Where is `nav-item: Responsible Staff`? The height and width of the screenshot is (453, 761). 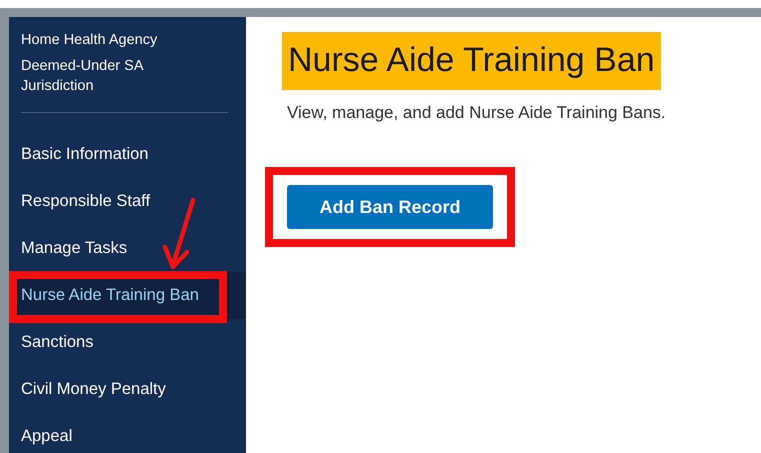
nav-item: Responsible Staff is located at coordinates (127, 201).